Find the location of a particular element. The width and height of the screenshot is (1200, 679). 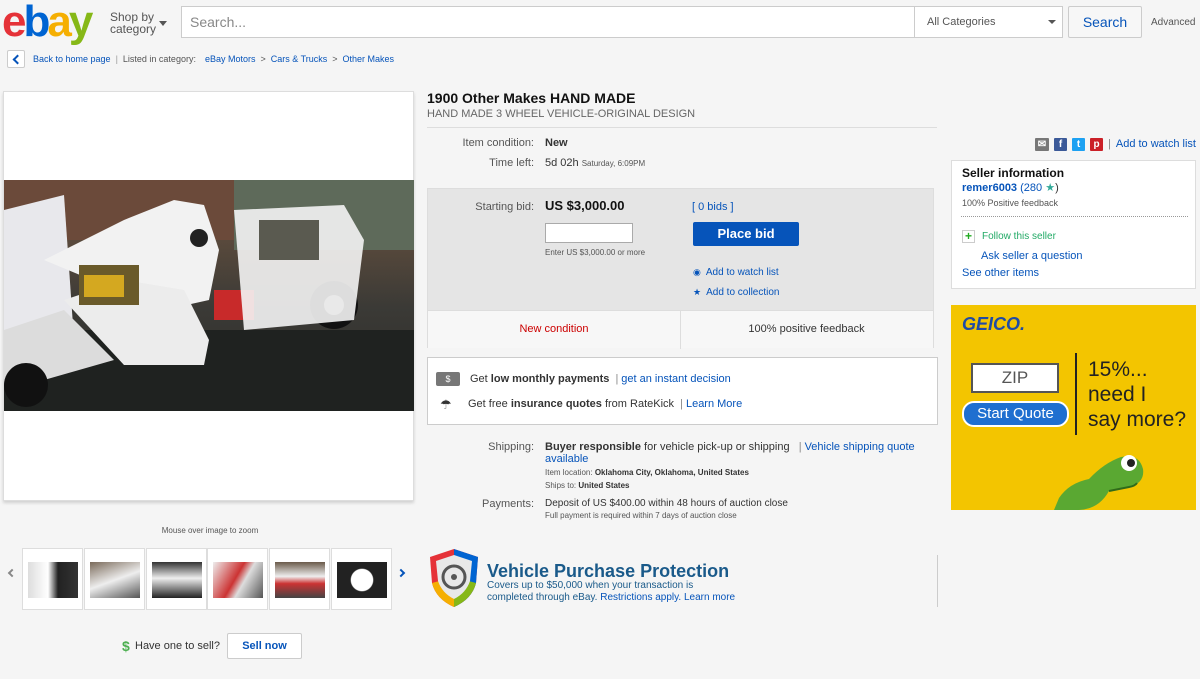

seller-heading: Seller information is located at coordinates (1013, 173).